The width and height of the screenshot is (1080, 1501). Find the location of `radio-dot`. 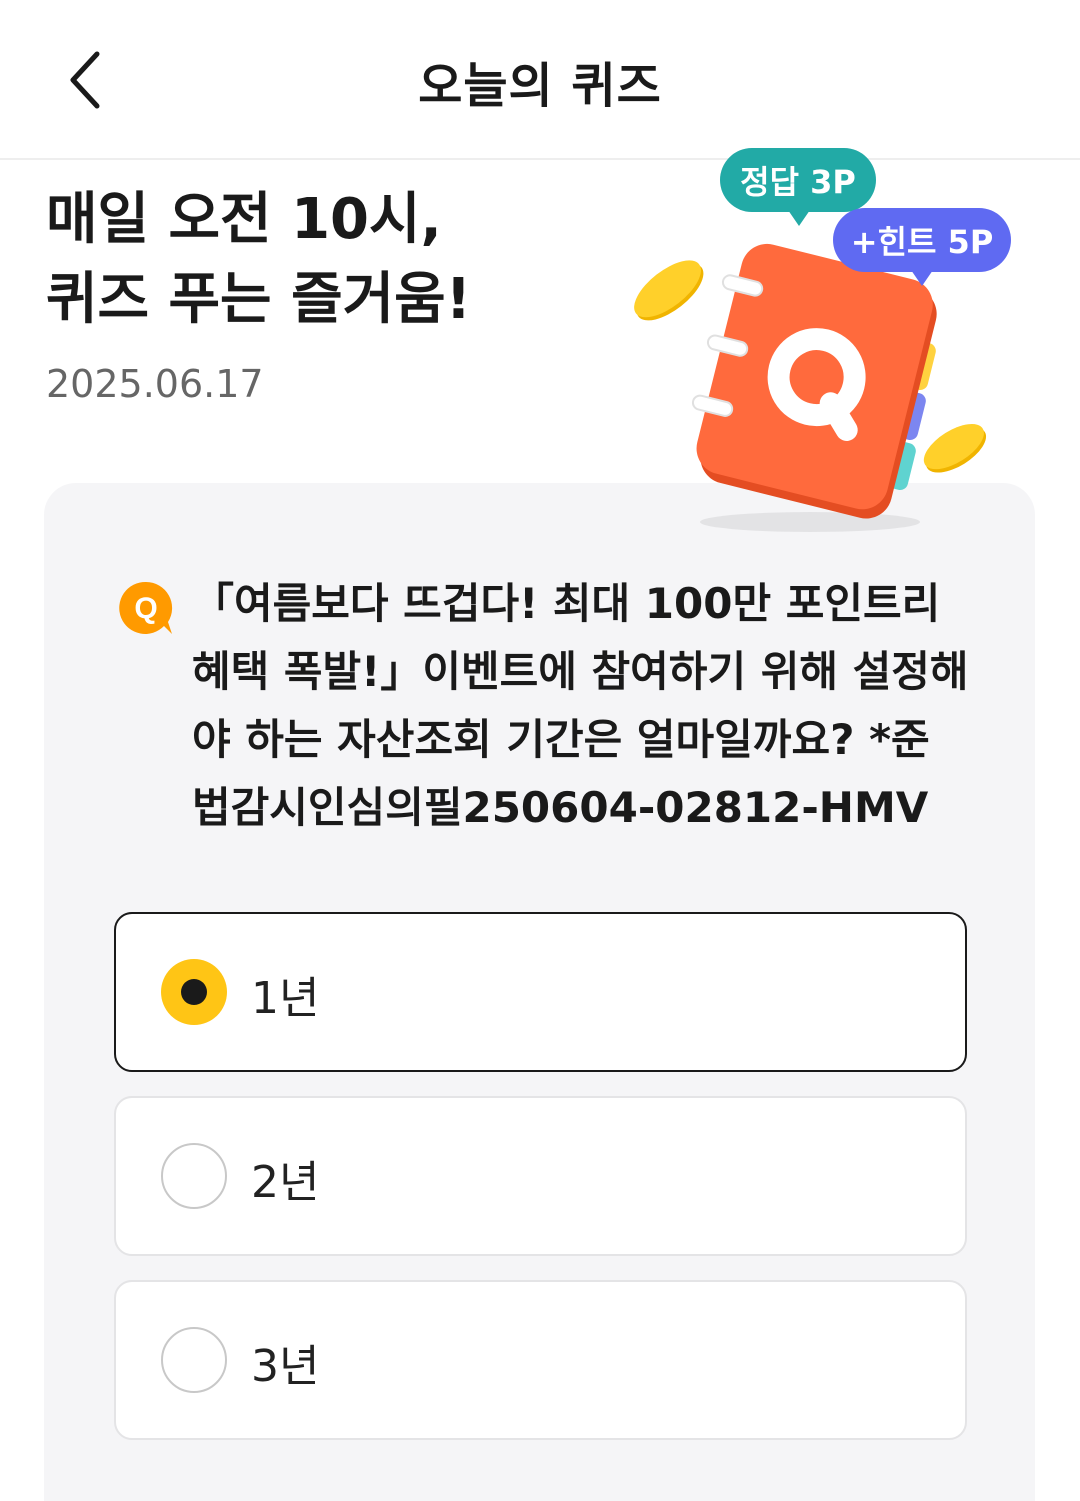

radio-dot is located at coordinates (194, 992).